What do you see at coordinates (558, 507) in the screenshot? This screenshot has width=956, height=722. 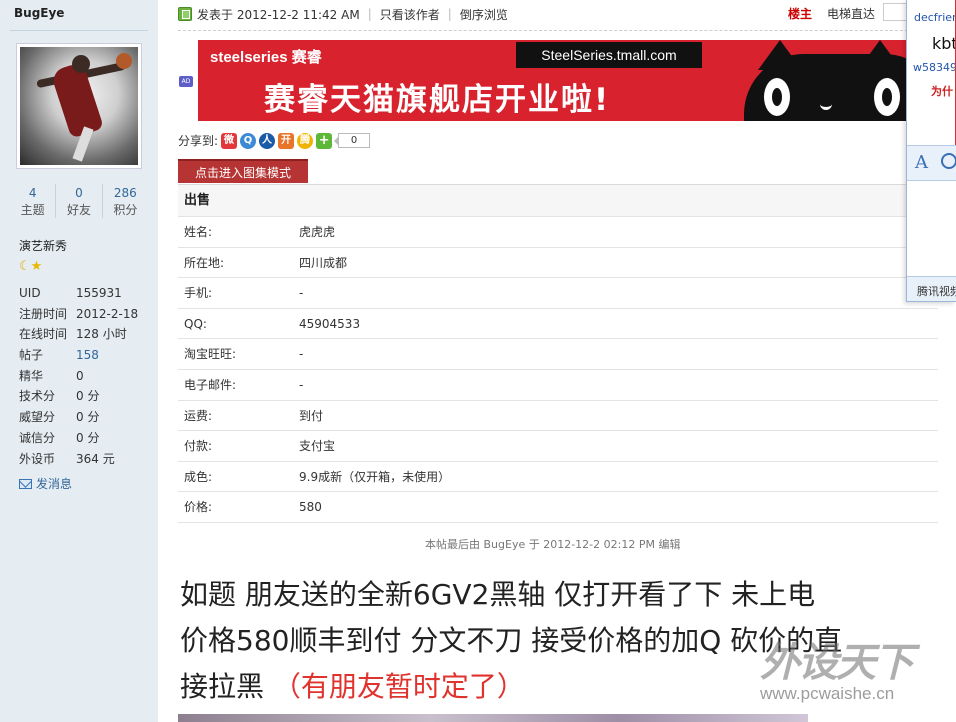 I see `table-row: 价格: 580` at bounding box center [558, 507].